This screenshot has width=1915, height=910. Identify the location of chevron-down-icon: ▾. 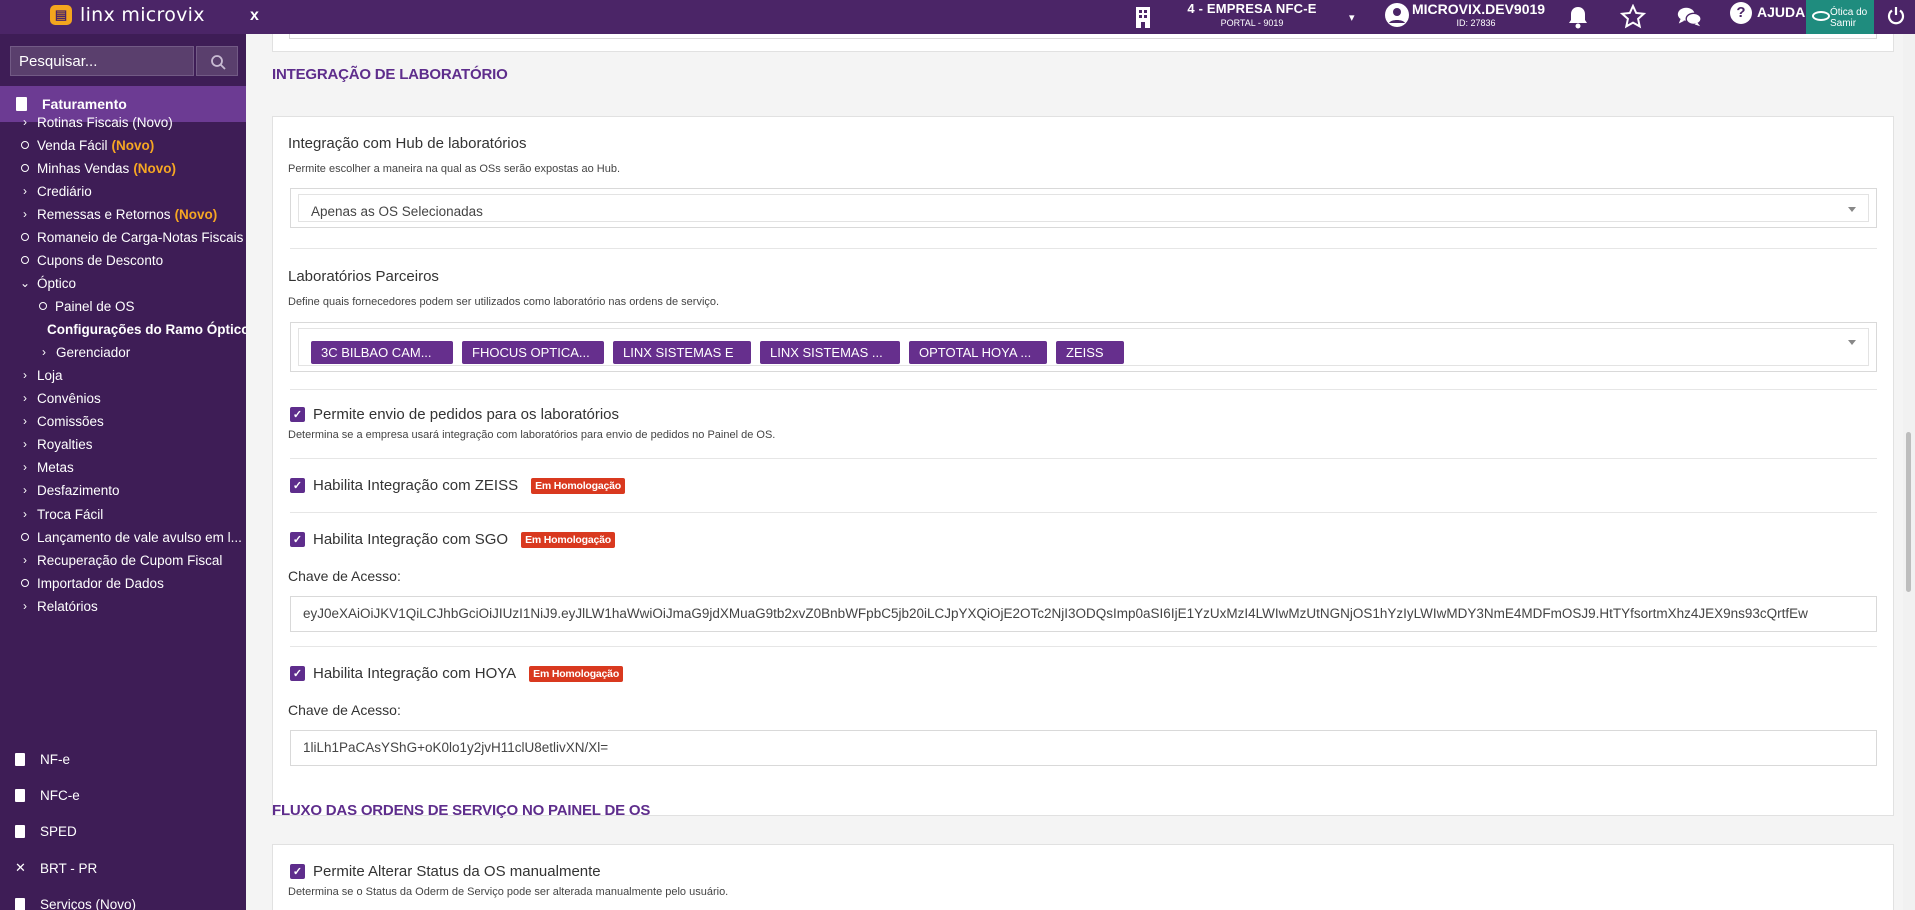
(1352, 17).